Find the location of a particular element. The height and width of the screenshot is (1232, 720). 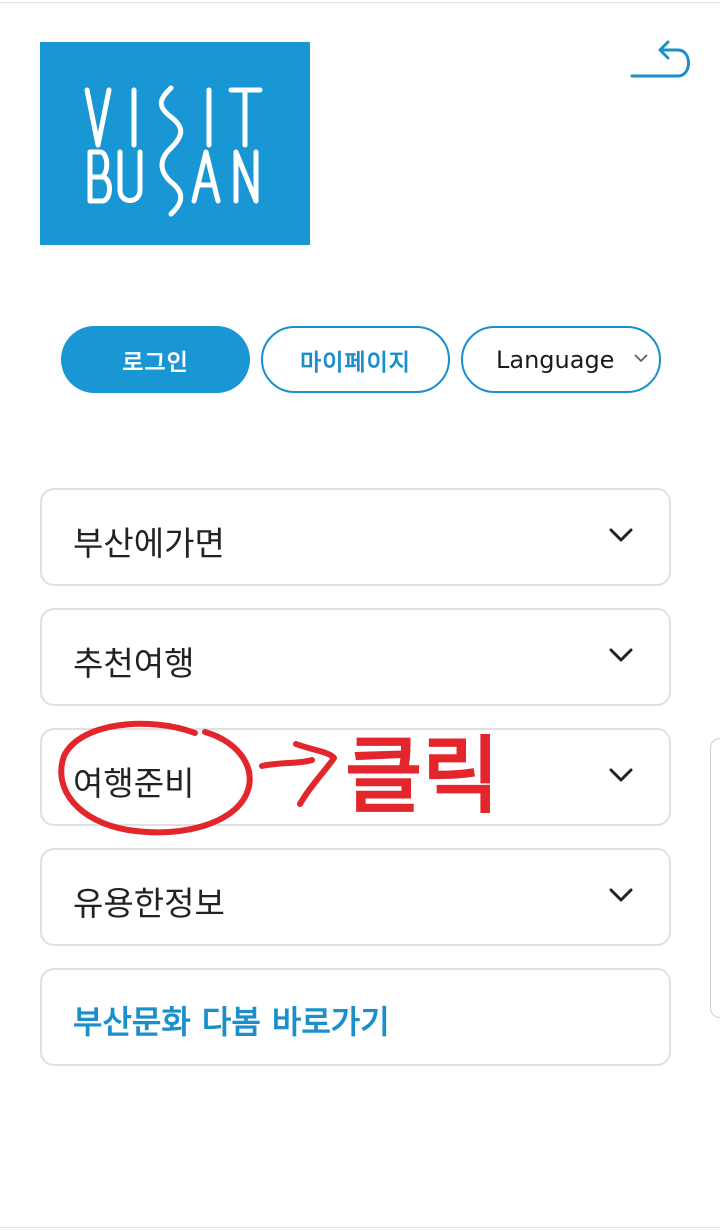

back-arrow-icon is located at coordinates (660, 61).